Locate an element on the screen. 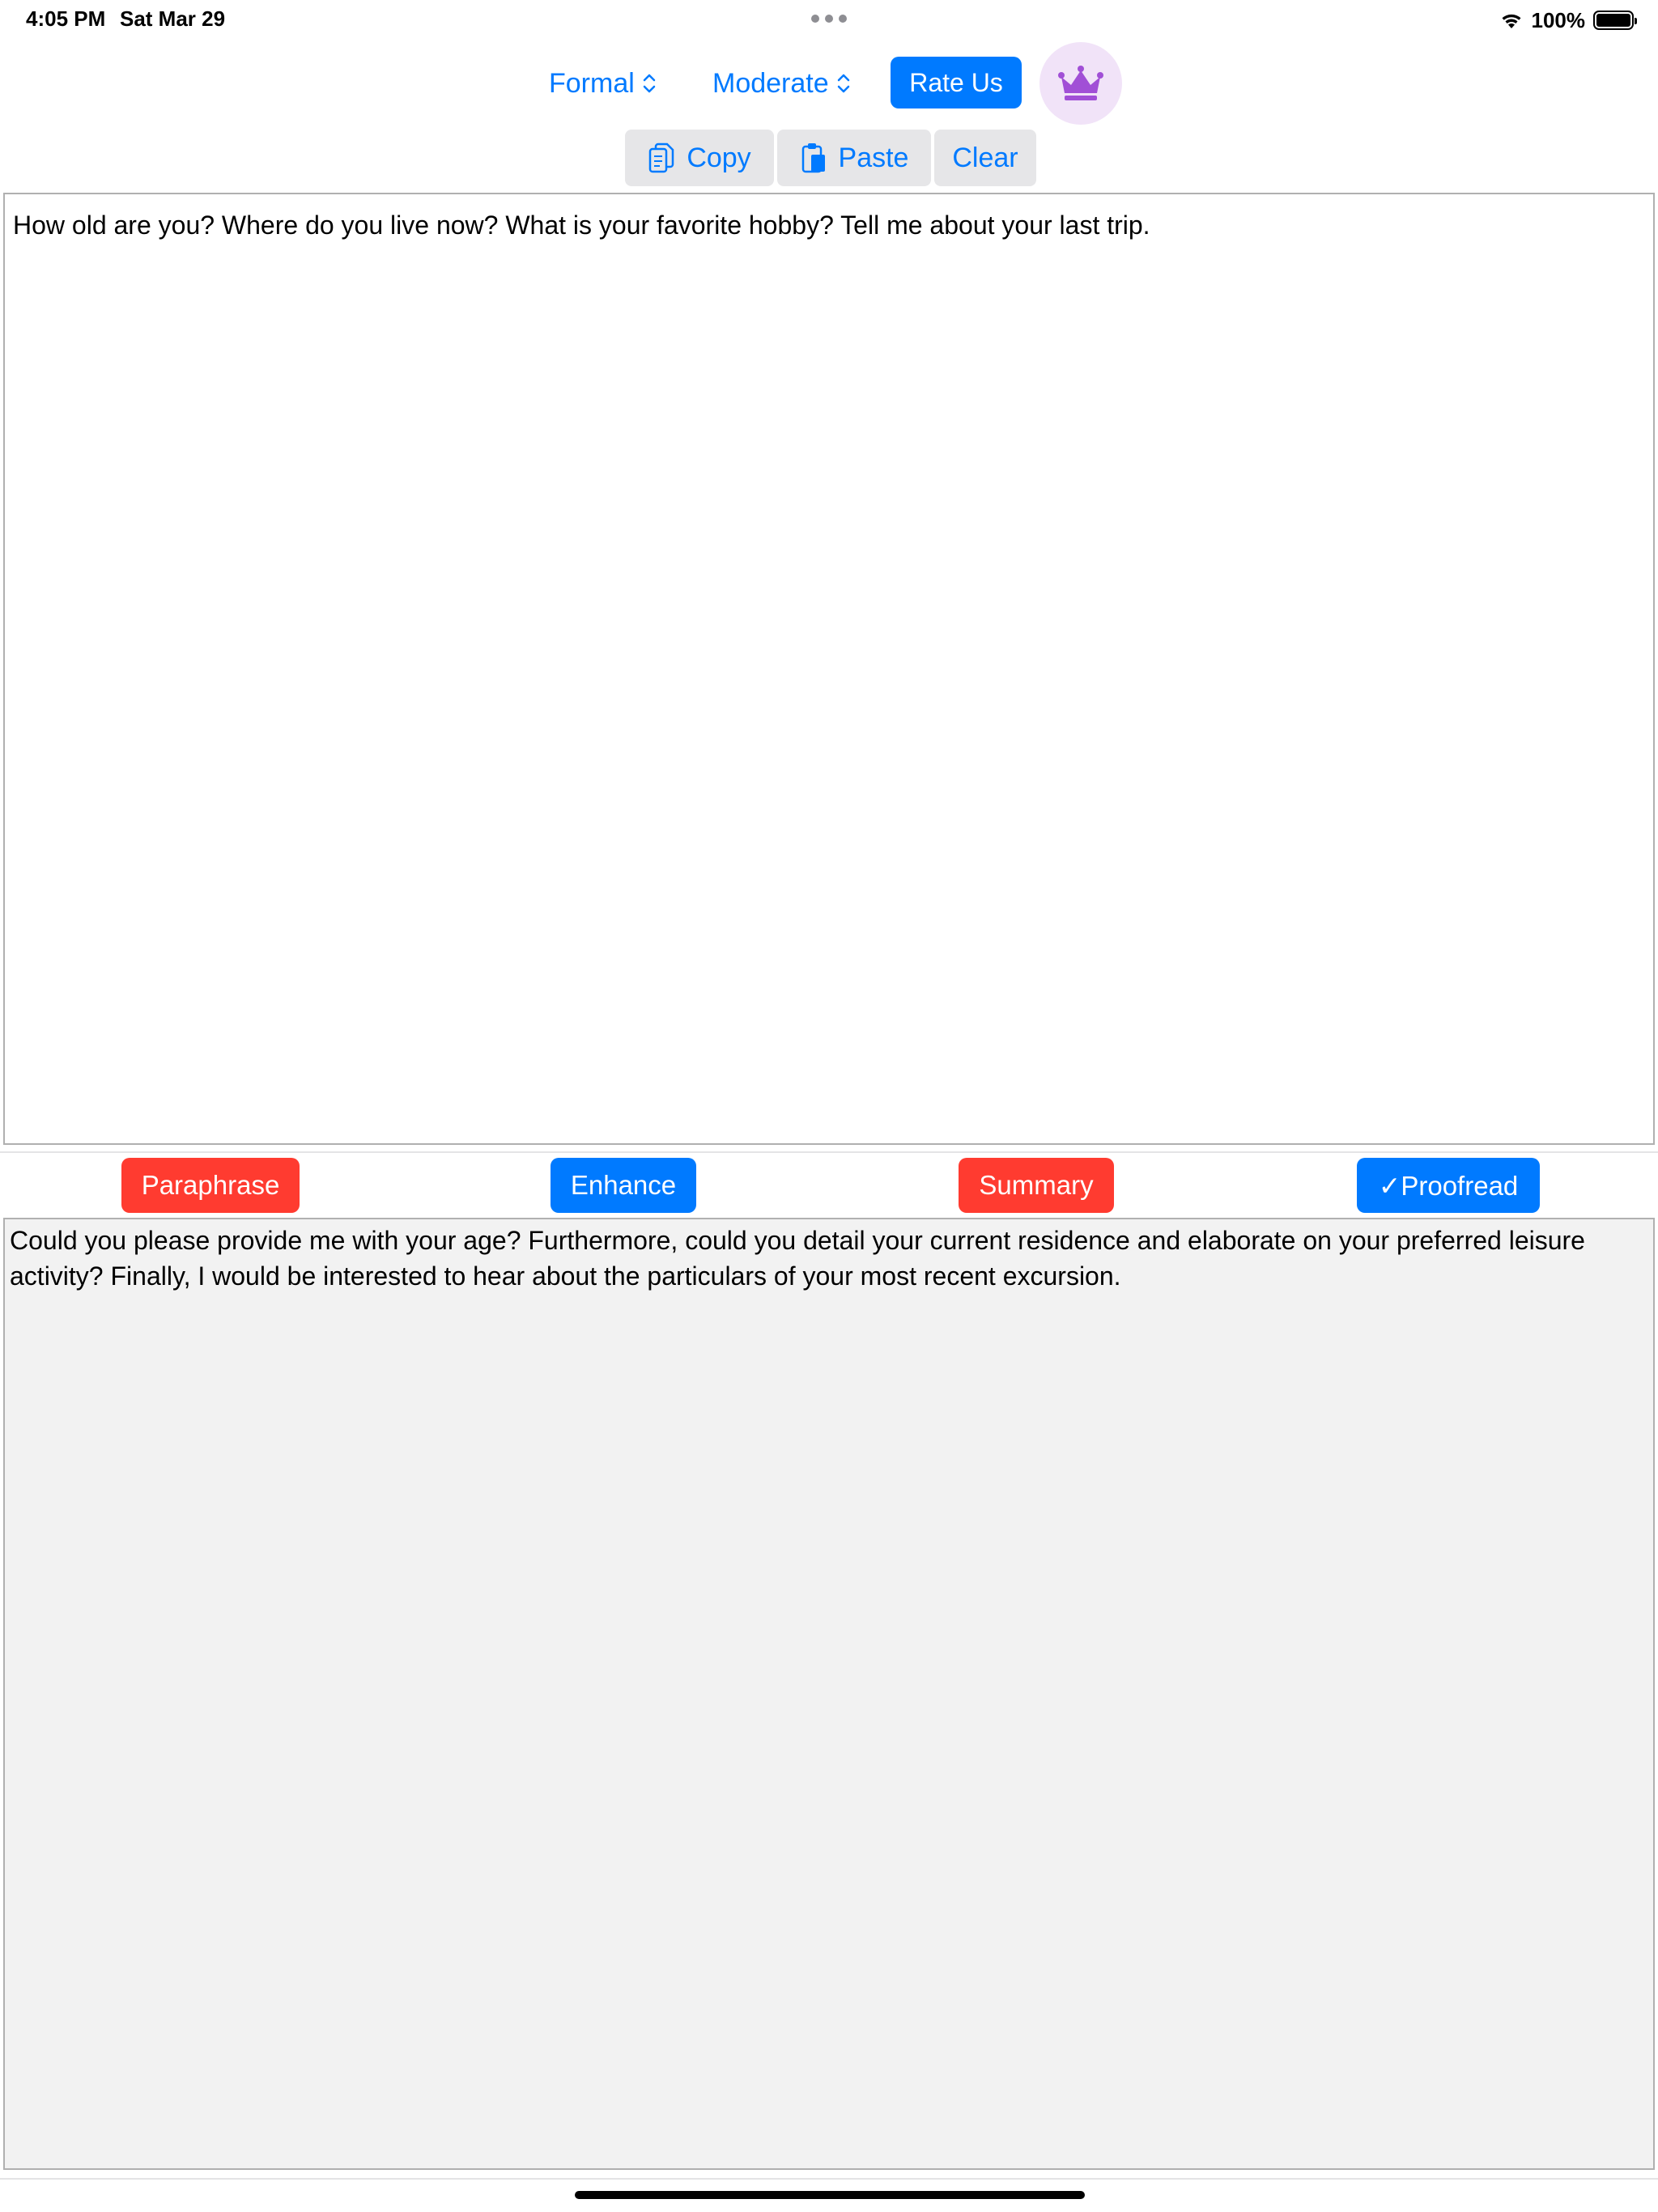 This screenshot has width=1658, height=2212. status-time: 4:05 PM is located at coordinates (66, 19).